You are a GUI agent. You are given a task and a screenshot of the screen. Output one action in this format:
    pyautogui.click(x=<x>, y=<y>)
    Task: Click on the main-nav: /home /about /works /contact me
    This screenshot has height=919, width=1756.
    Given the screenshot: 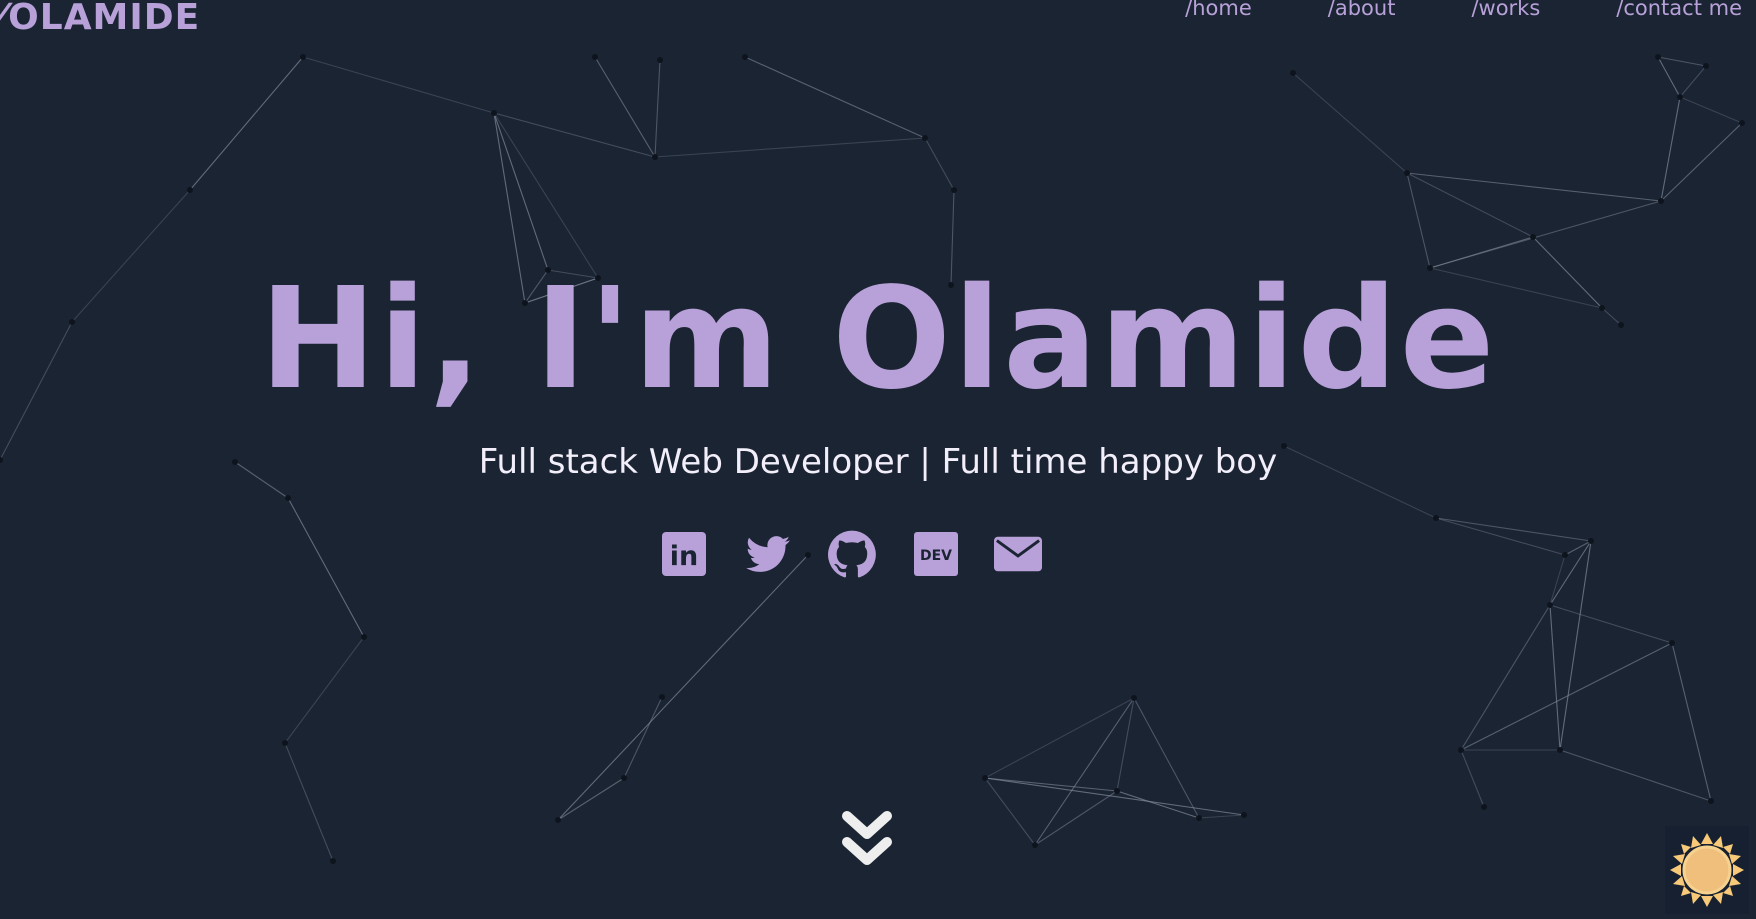 What is the action you would take?
    pyautogui.click(x=1425, y=11)
    